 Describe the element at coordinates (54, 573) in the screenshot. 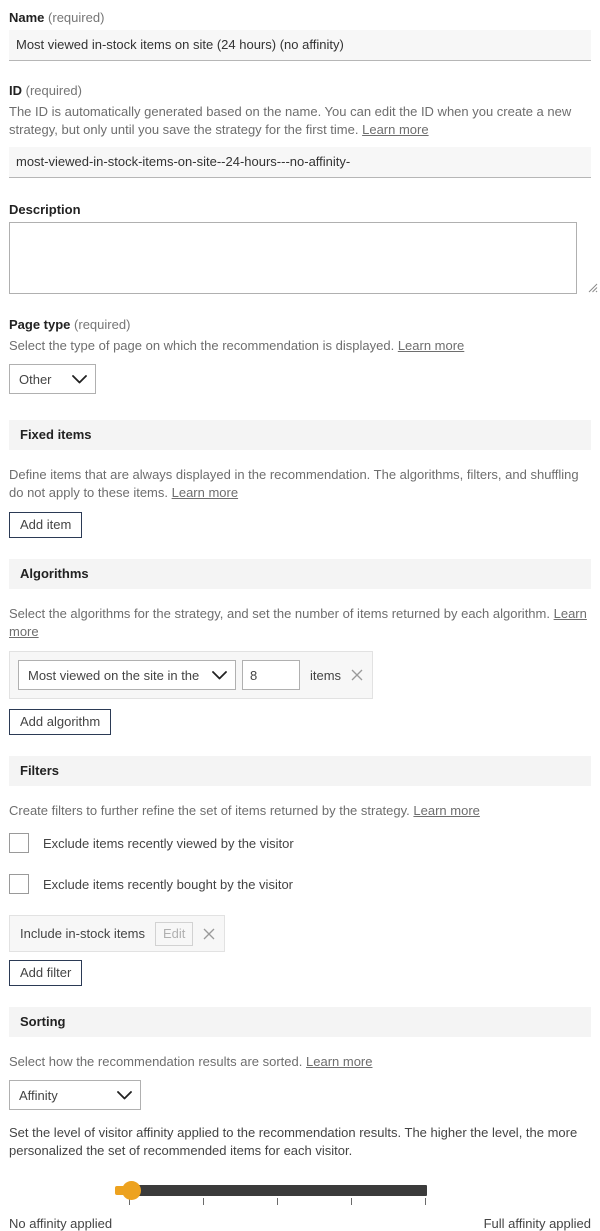

I see `algorithms-title: Algorithms` at that location.